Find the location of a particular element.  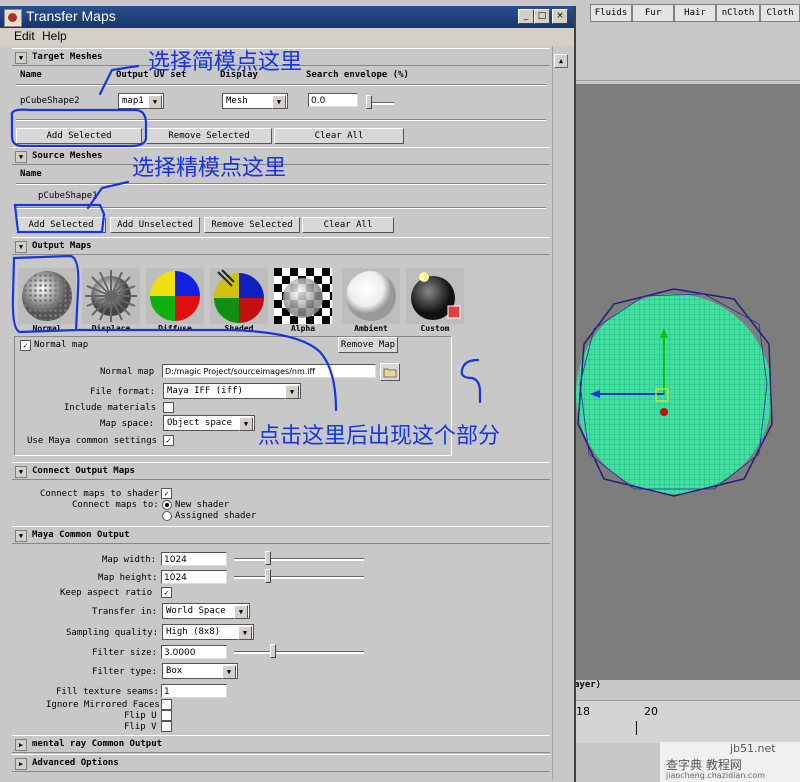

annotation-target-mesh: 选择简模点这里 is located at coordinates (225, 62).